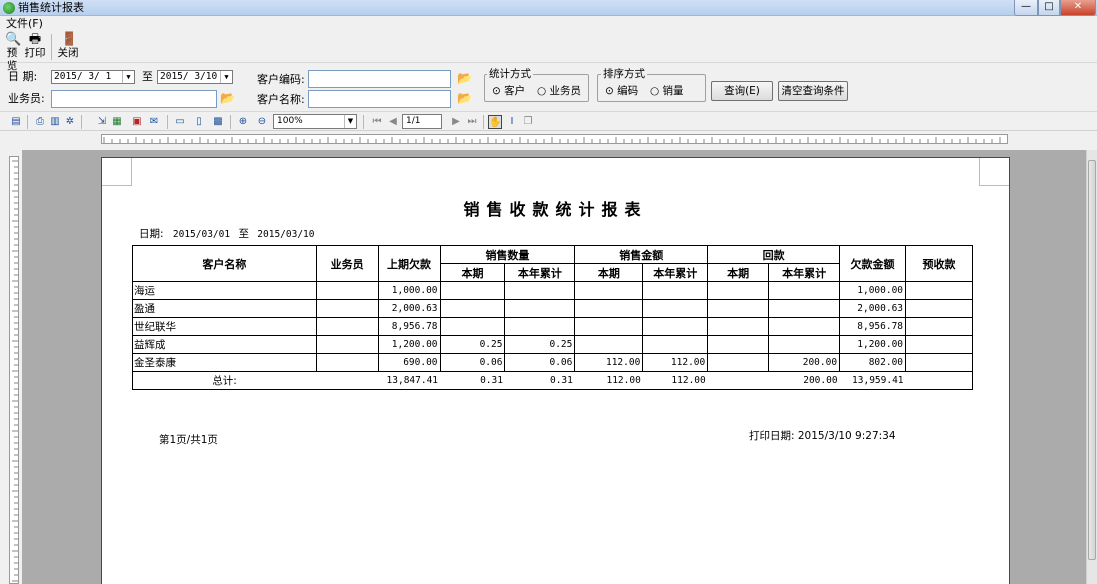 The width and height of the screenshot is (1097, 584). I want to click on report-date-to: 2015/03/10, so click(286, 234).